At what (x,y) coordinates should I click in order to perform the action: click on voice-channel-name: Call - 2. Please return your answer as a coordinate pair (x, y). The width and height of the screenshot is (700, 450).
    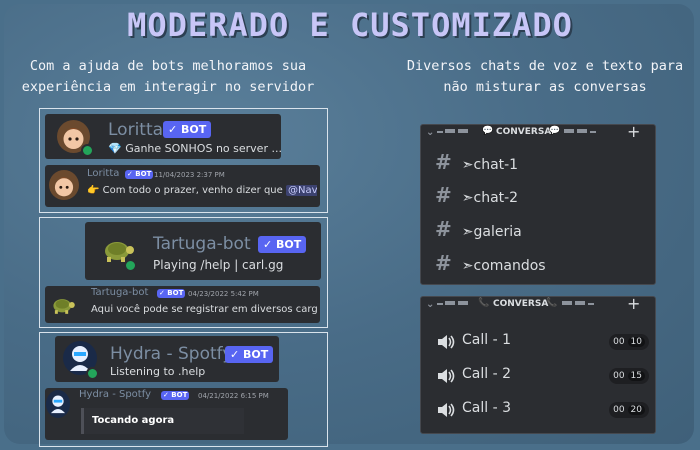
    Looking at the image, I should click on (486, 374).